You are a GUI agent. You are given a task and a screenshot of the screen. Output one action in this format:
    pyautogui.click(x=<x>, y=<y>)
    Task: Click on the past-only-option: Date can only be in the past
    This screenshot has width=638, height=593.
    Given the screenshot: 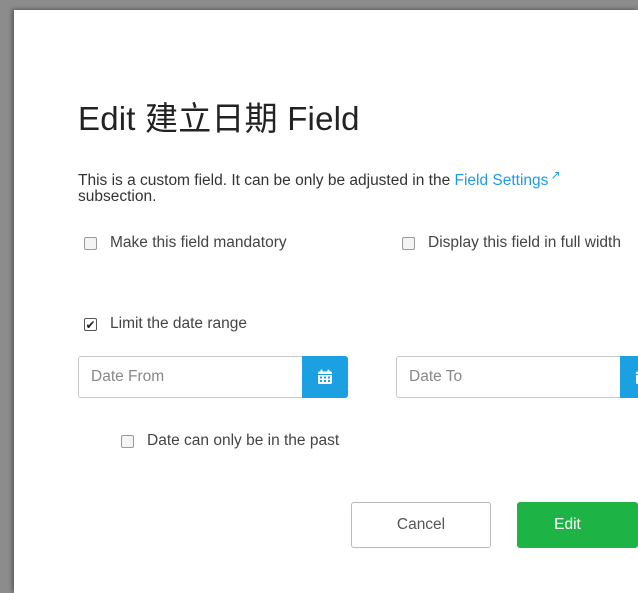 What is the action you would take?
    pyautogui.click(x=230, y=443)
    